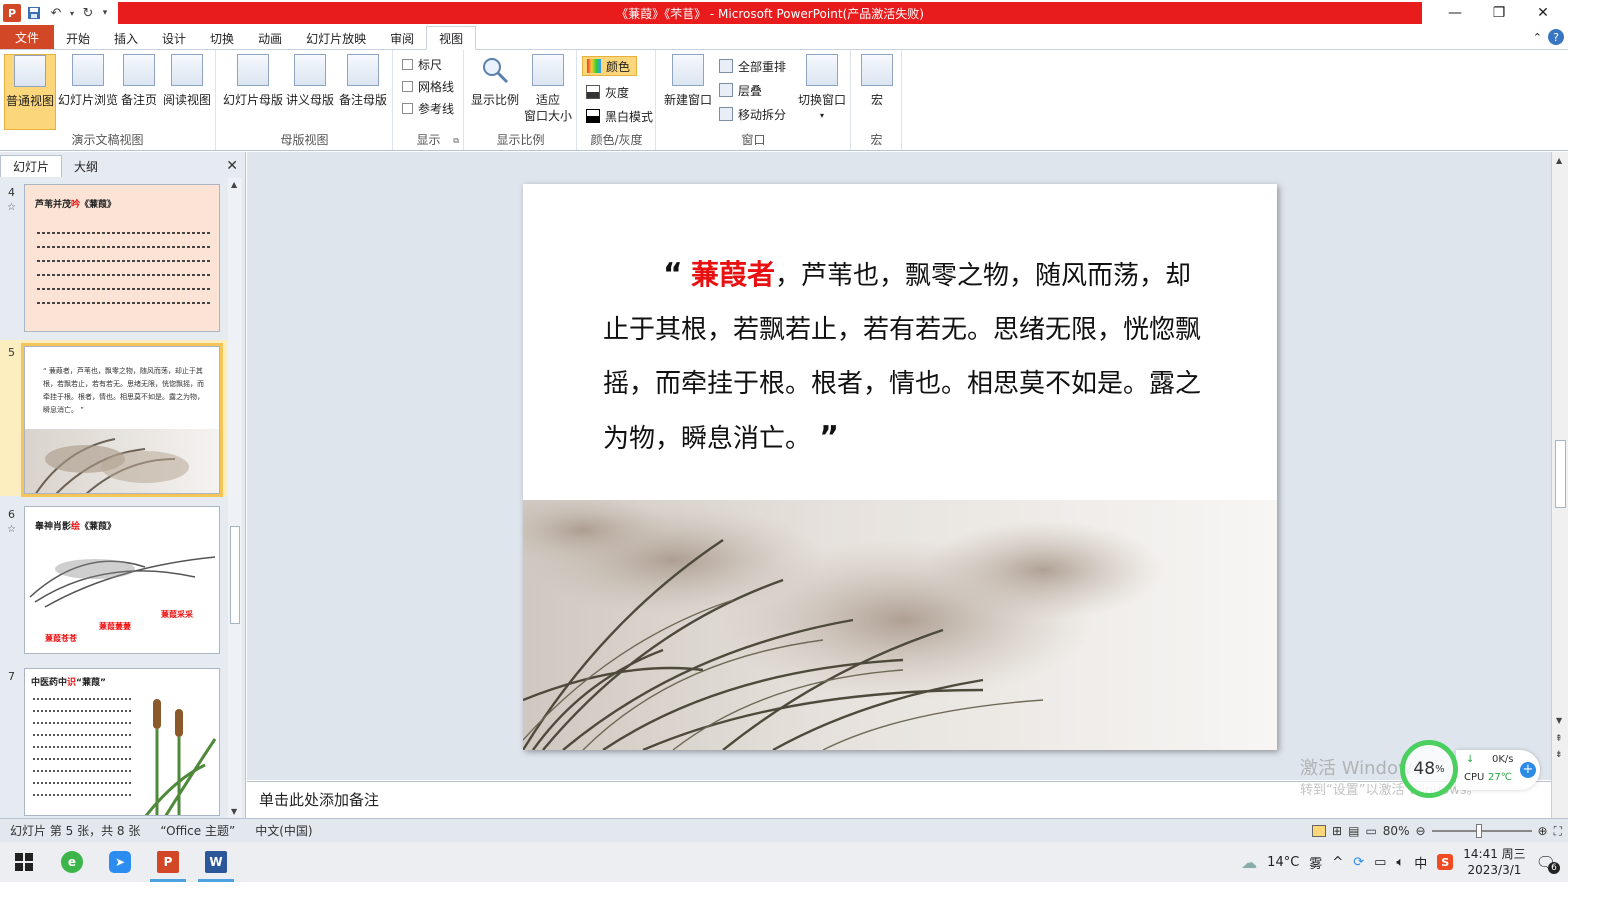 This screenshot has width=1600, height=900. Describe the element at coordinates (168, 862) in the screenshot. I see `powerpoint-taskbar-icon: P` at that location.